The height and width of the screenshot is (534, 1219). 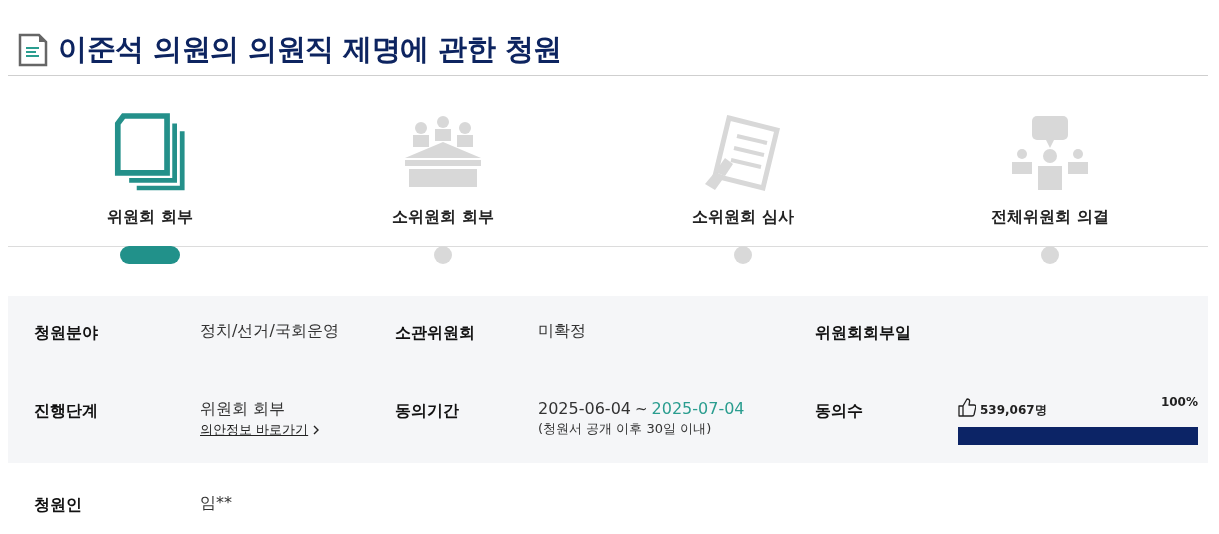 I want to click on page-title: 이준석 의원의 의원직 제명에 관한 청원, so click(x=310, y=49).